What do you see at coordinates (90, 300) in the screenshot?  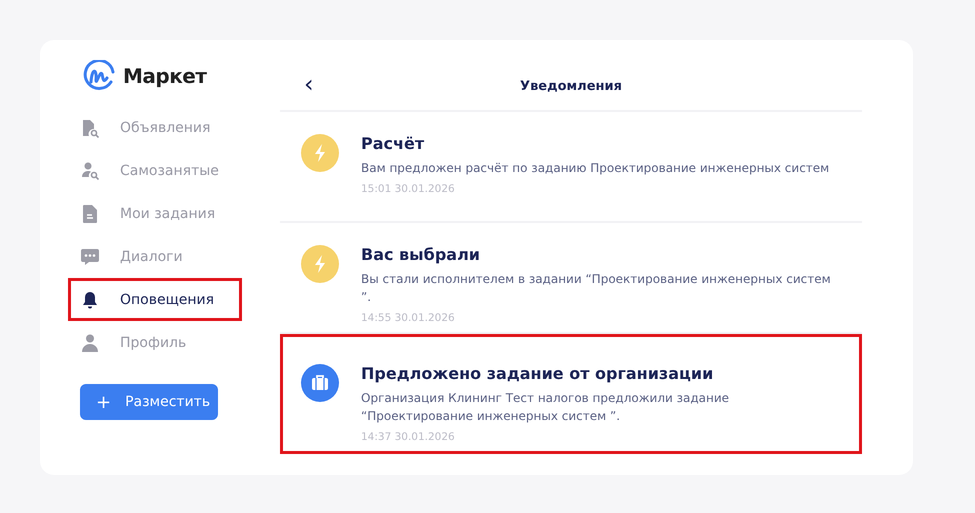 I see `bell-icon` at bounding box center [90, 300].